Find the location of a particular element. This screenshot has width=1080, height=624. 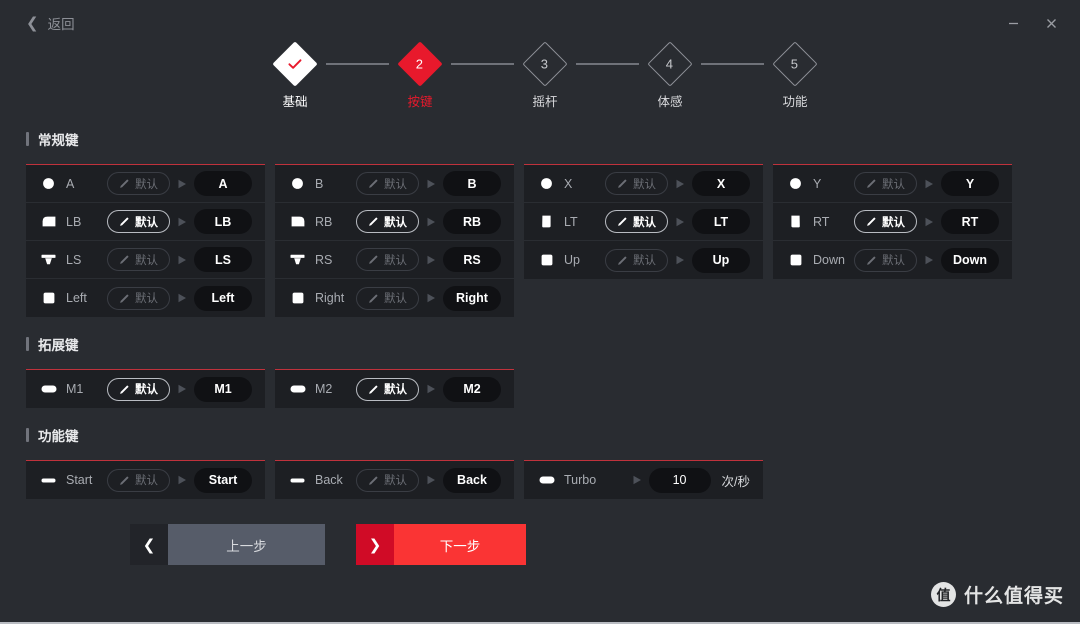

mapped-key-value: Start is located at coordinates (223, 480).